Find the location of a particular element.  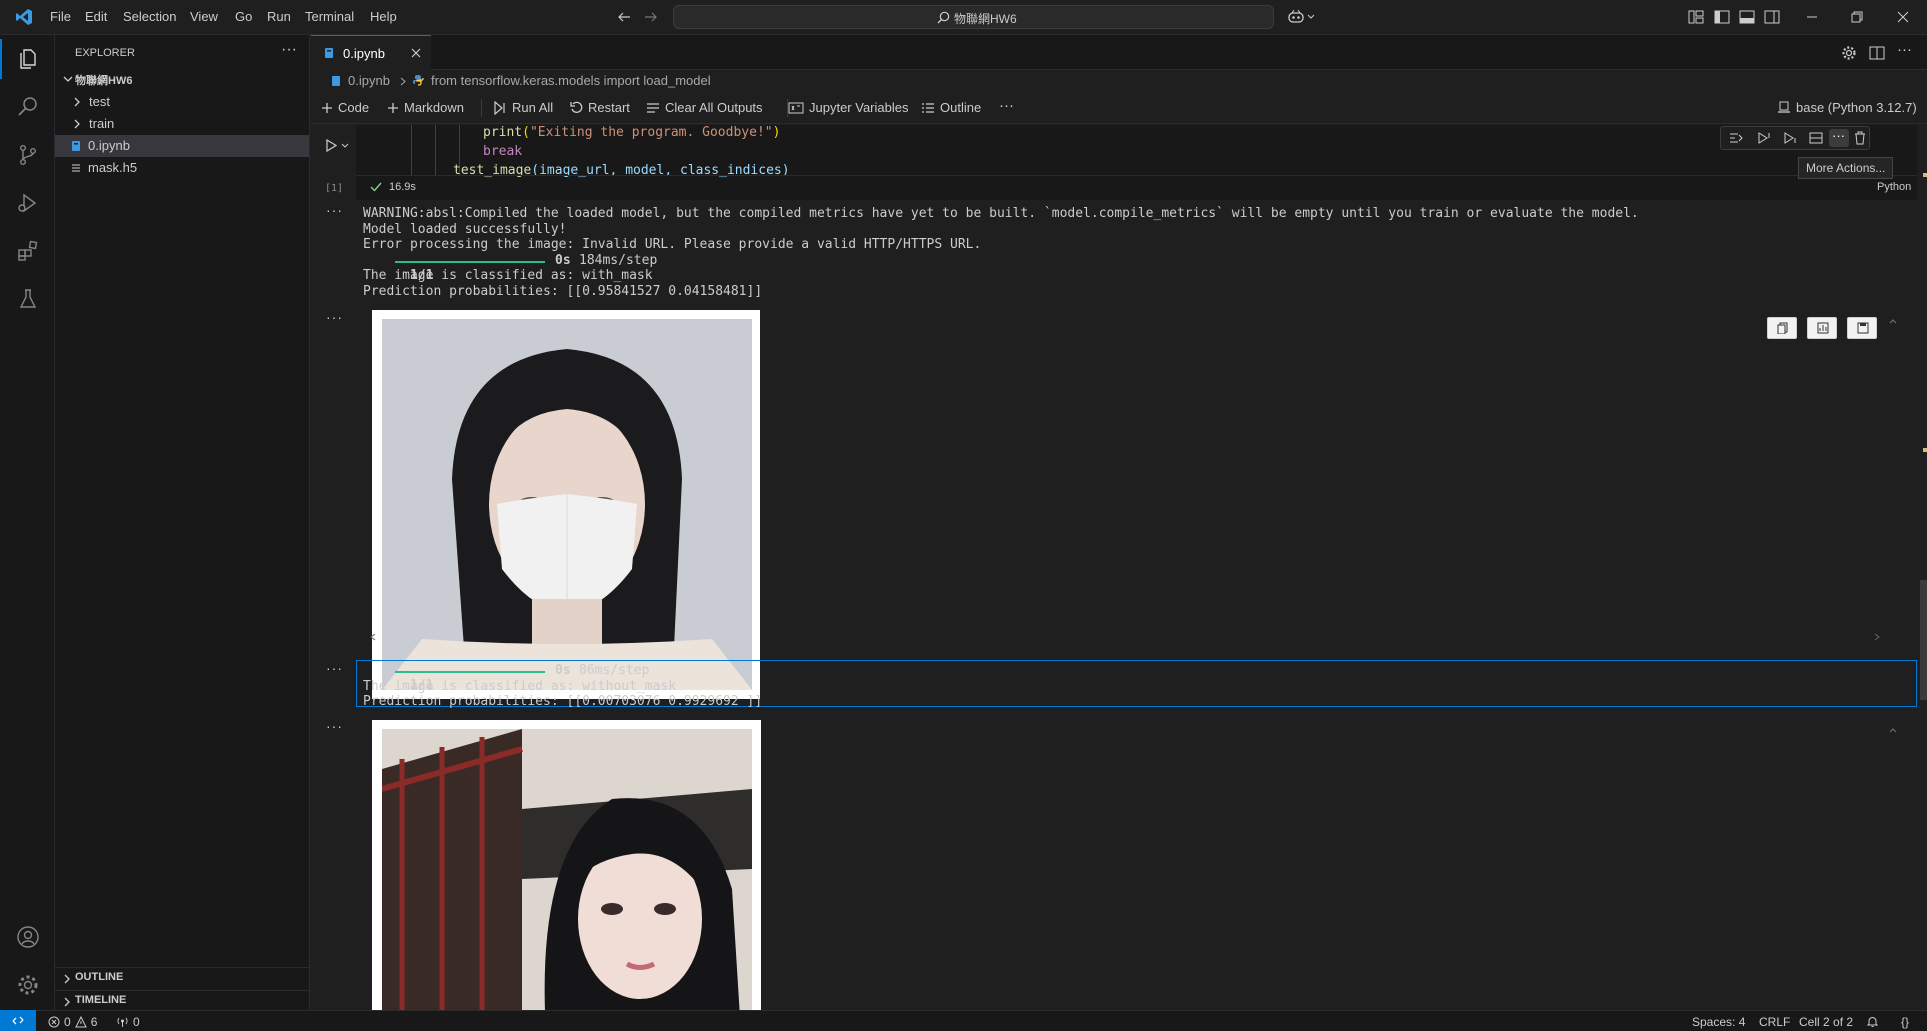

extensions-icon is located at coordinates (28, 251).